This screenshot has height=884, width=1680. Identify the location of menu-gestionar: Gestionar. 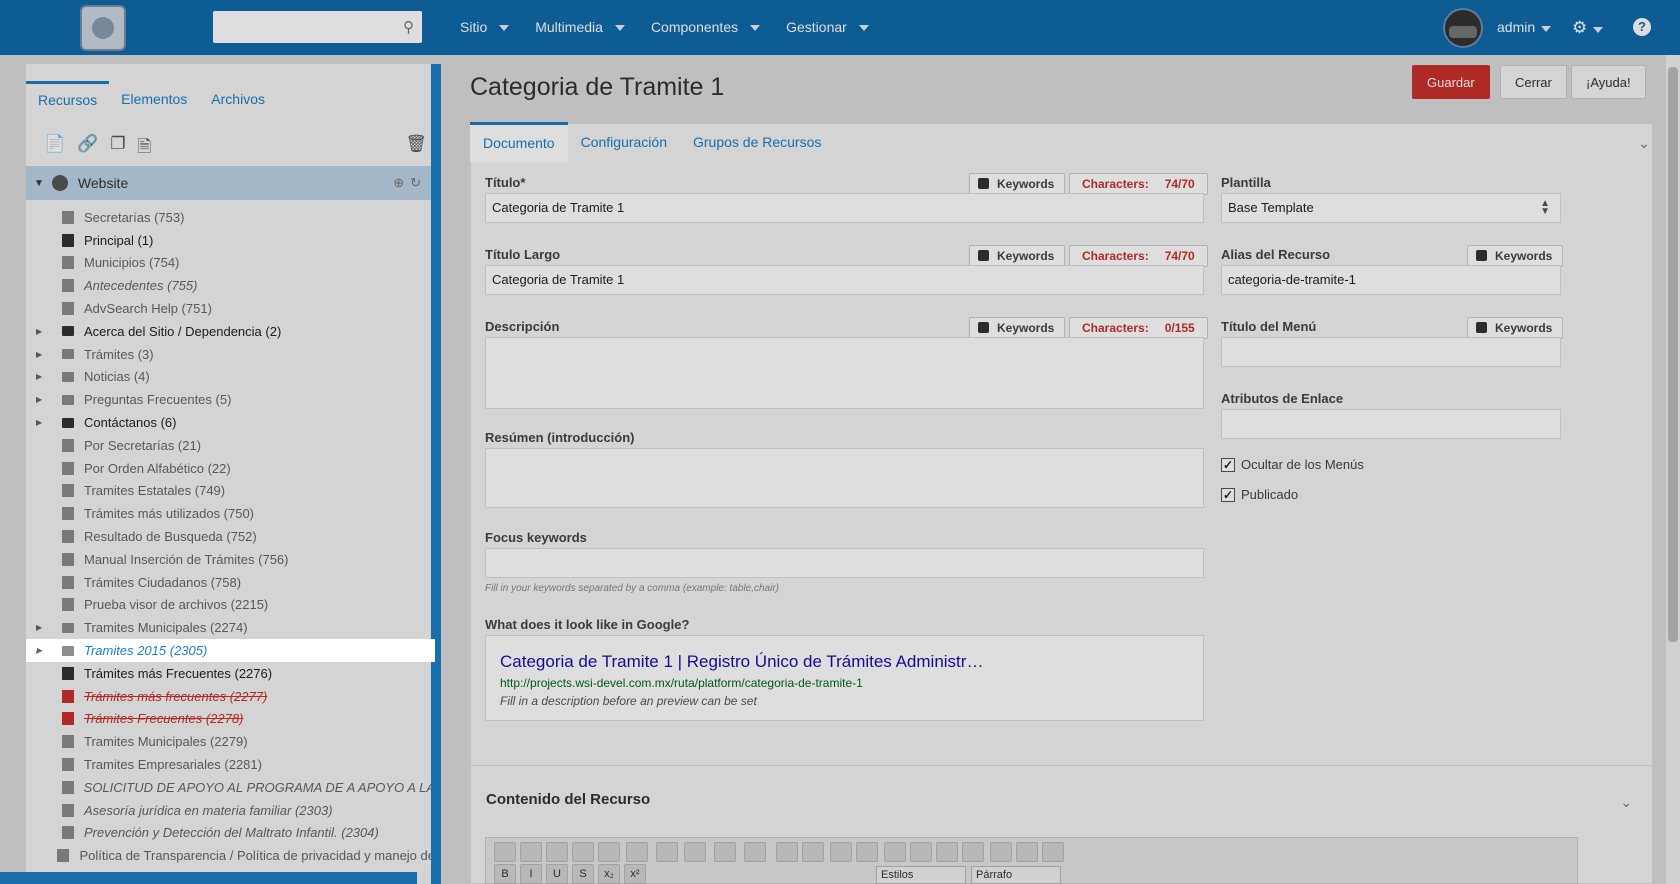
(827, 27).